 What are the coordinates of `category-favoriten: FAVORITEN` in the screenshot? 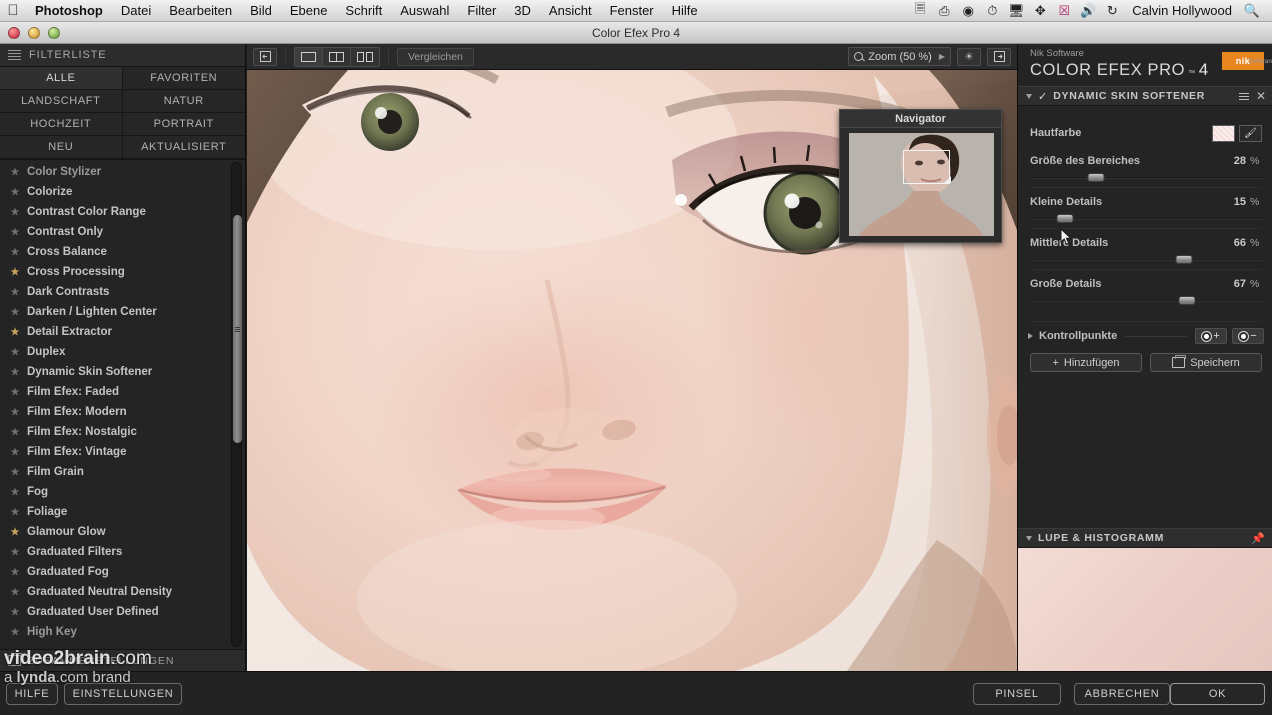 It's located at (183, 78).